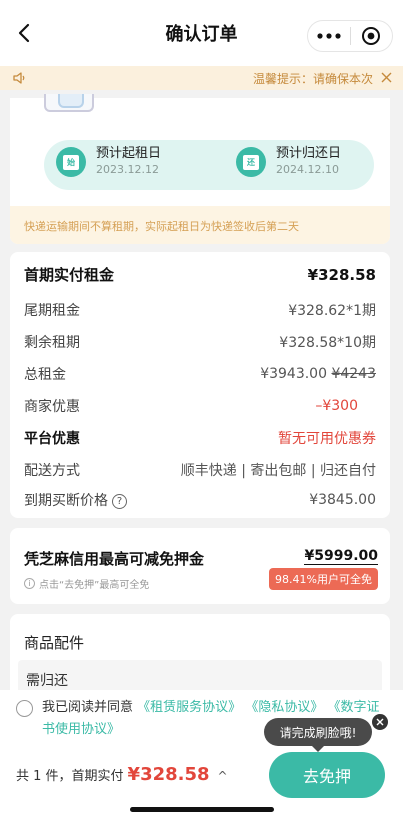 This screenshot has height=816, width=403. I want to click on remaining-row: 剩余租期 ¥328.58*10期, so click(200, 343).